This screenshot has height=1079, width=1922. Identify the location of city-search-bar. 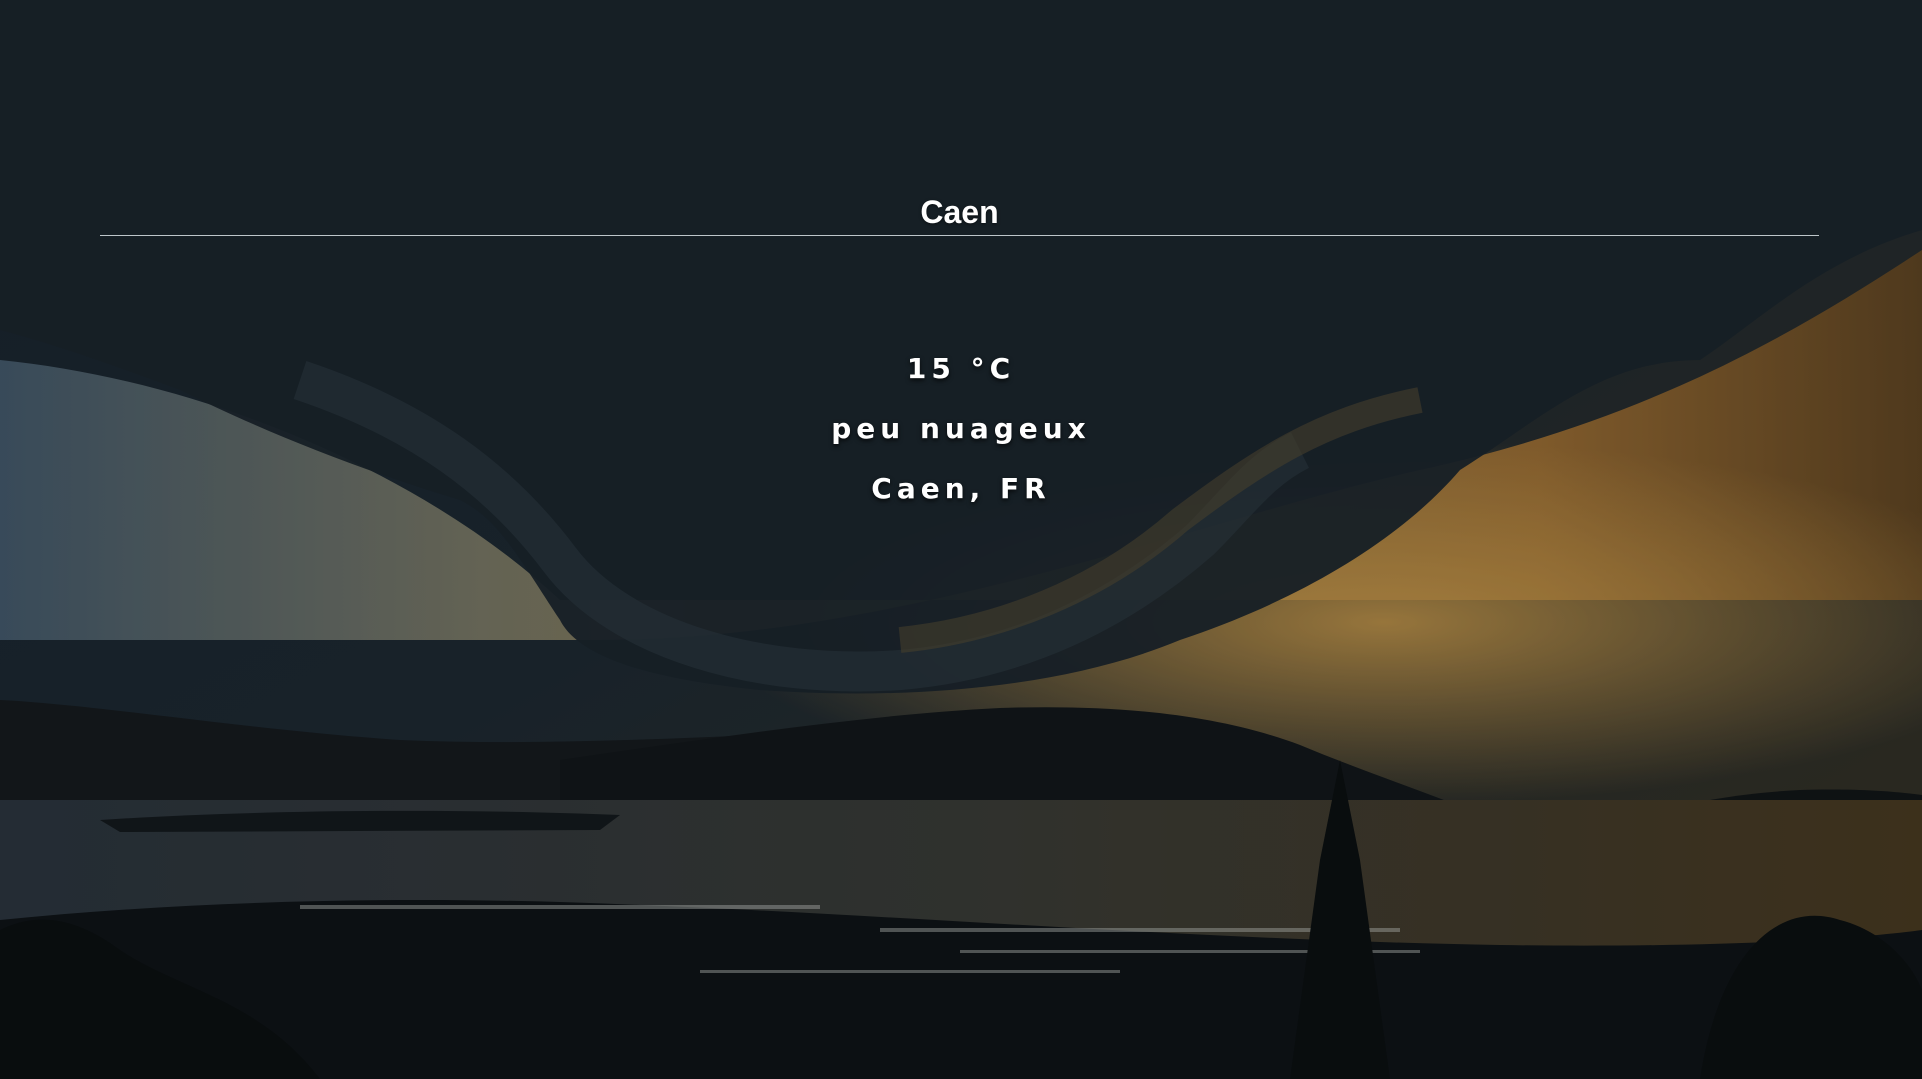
(959, 214).